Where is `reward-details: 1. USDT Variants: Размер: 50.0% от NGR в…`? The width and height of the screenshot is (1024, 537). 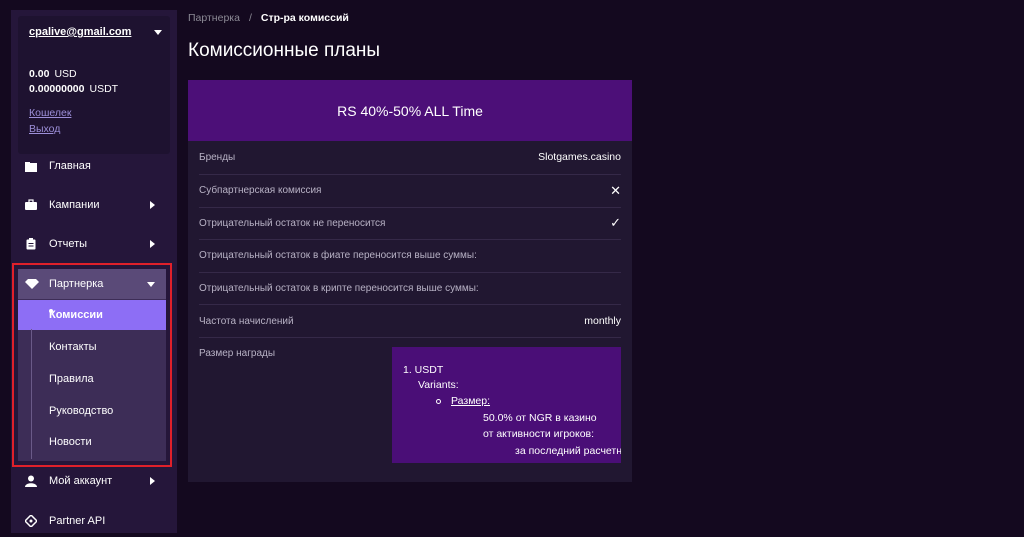 reward-details: 1. USDT Variants: Размер: 50.0% от NGR в… is located at coordinates (506, 405).